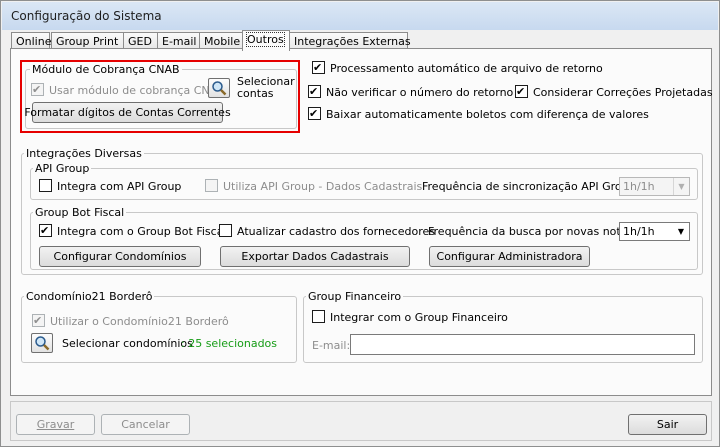 The width and height of the screenshot is (720, 447). I want to click on magnifier-icon, so click(42, 343).